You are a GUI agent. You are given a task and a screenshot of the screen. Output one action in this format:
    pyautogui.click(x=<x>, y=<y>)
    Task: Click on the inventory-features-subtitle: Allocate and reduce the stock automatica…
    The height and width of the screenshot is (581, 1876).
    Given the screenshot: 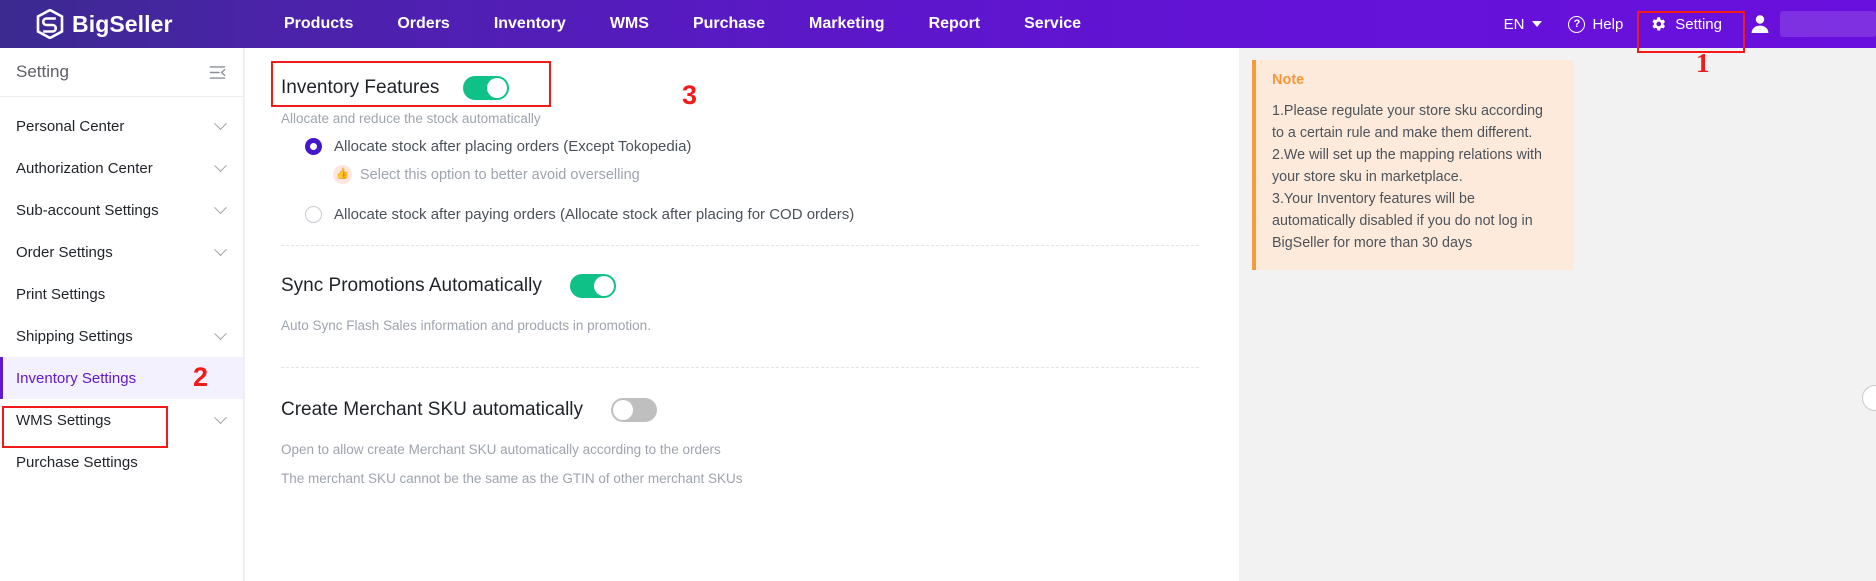 What is the action you would take?
    pyautogui.click(x=411, y=118)
    